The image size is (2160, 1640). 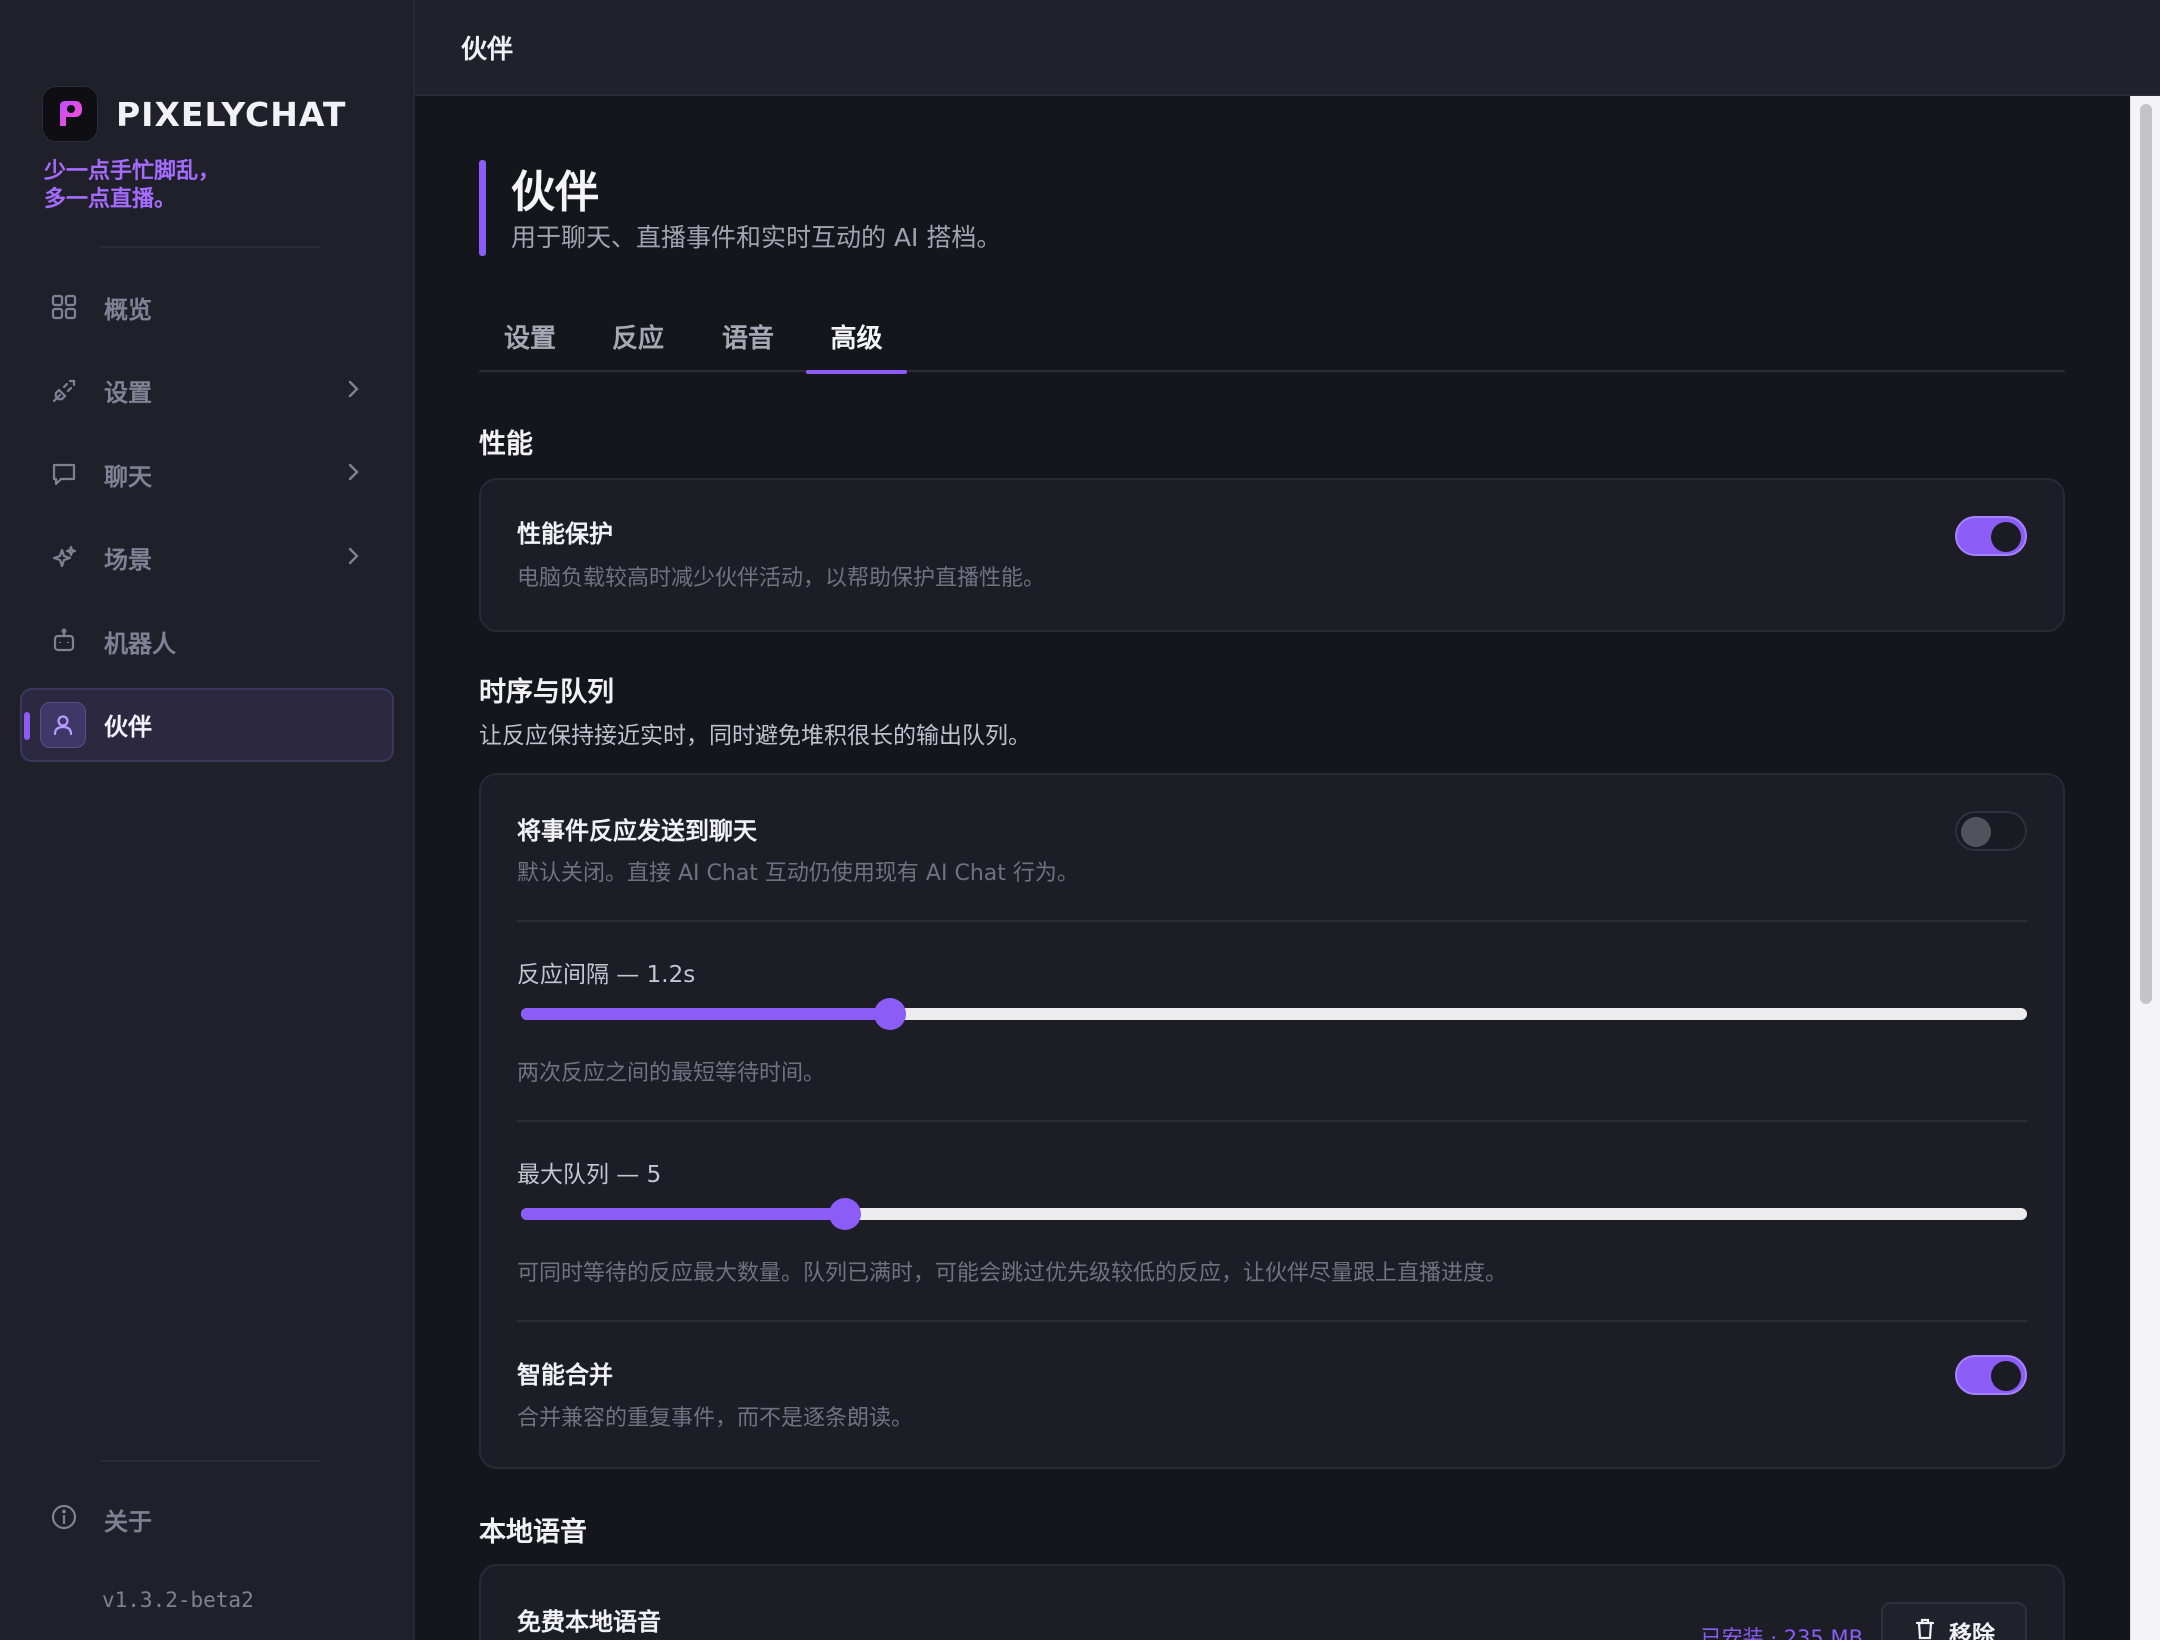 What do you see at coordinates (64, 1520) in the screenshot?
I see `info-icon` at bounding box center [64, 1520].